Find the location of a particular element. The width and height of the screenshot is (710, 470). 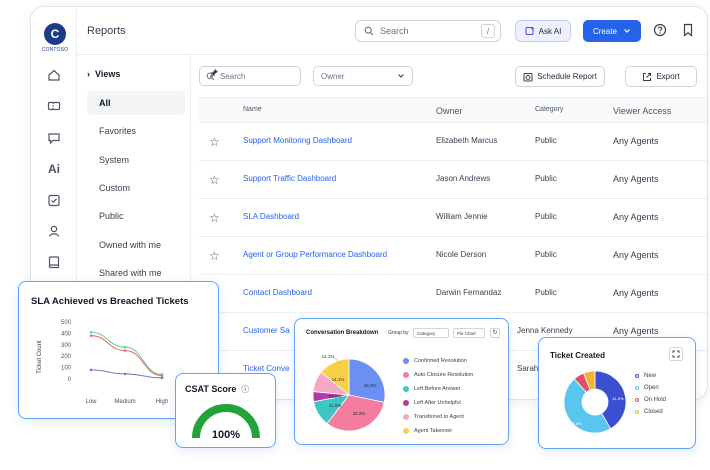

report-name-link: Customer Sa is located at coordinates (266, 330).